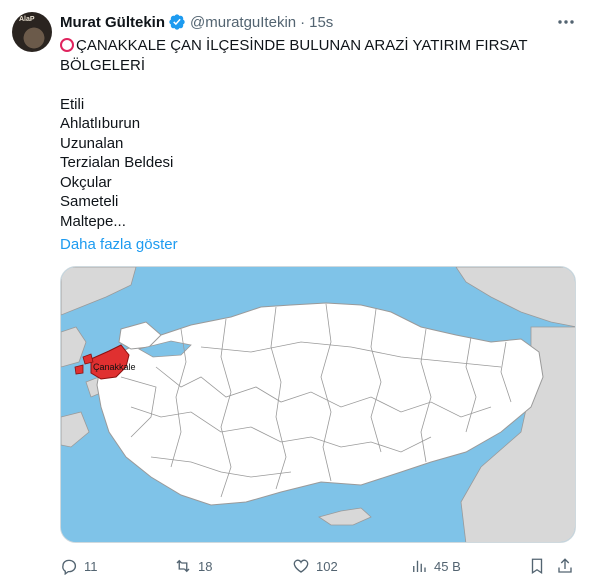 This screenshot has width=591, height=581. Describe the element at coordinates (67, 45) in the screenshot. I see `red-circle-icon` at that location.